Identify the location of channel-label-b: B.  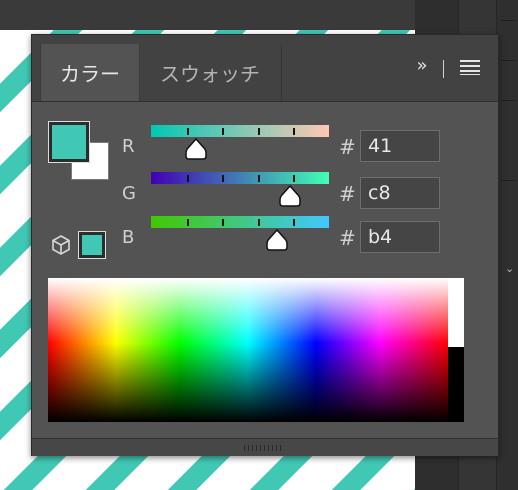
(128, 237).